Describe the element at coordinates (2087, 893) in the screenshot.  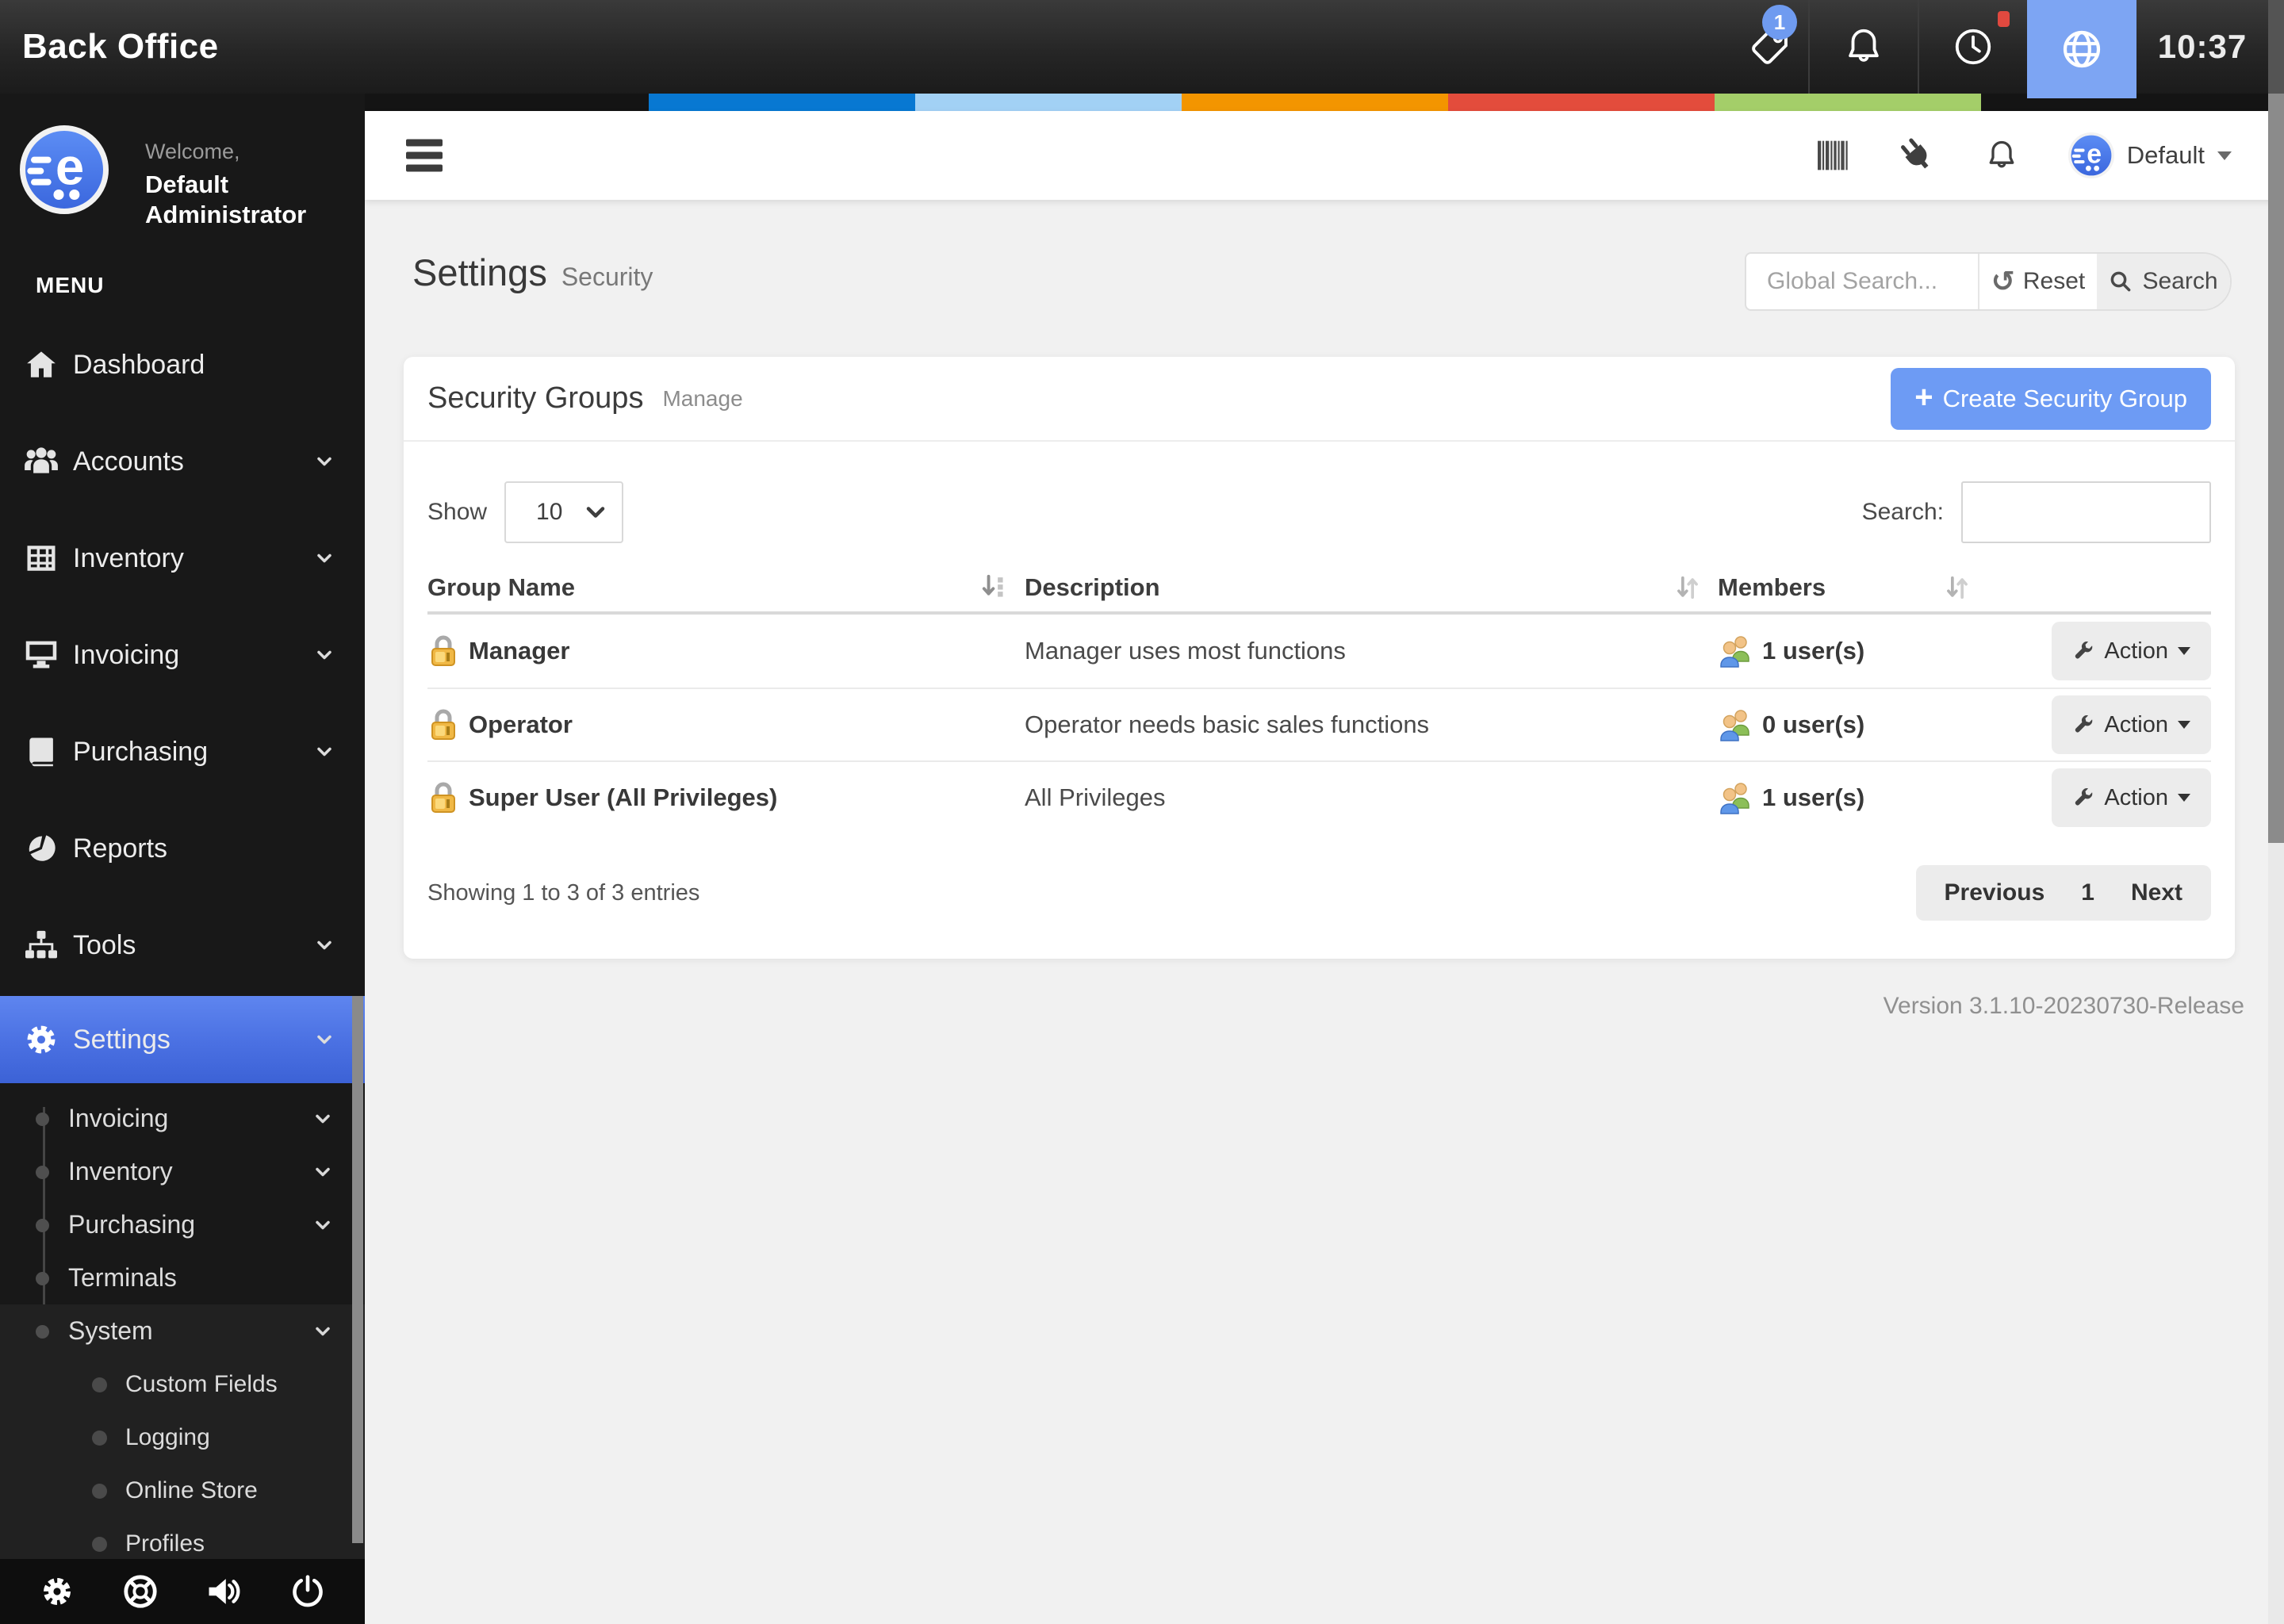
I see `pagination-page-1: 1` at that location.